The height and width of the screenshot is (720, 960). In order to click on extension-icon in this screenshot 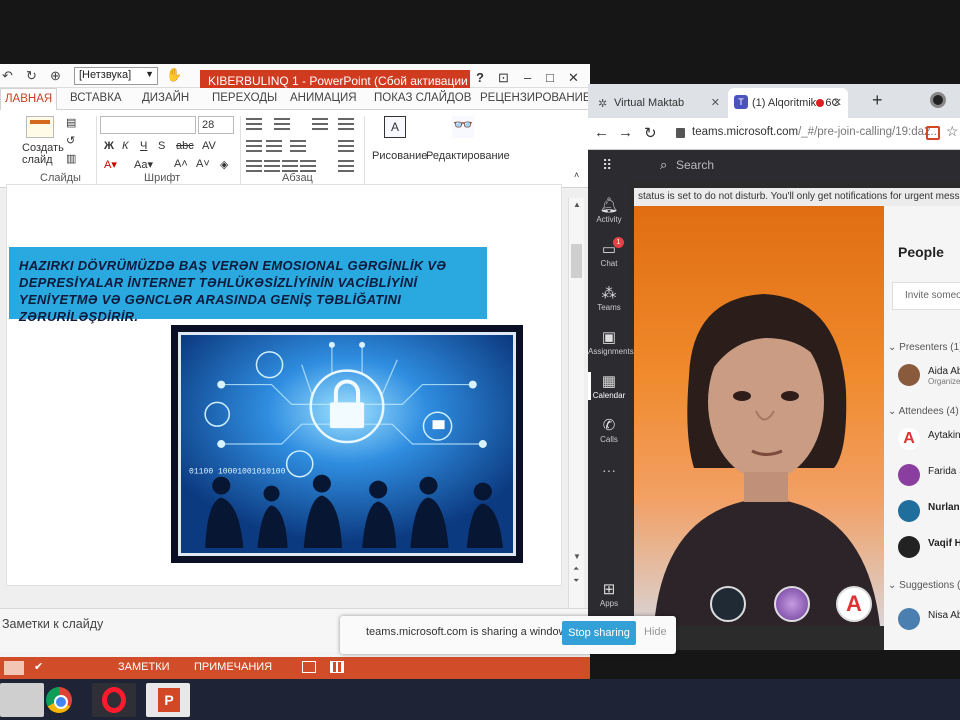, I will do `click(933, 133)`.